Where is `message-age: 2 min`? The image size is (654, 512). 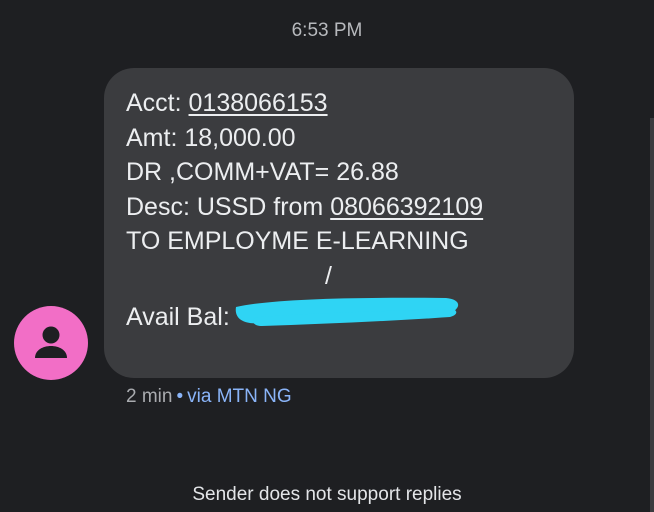
message-age: 2 min is located at coordinates (149, 396).